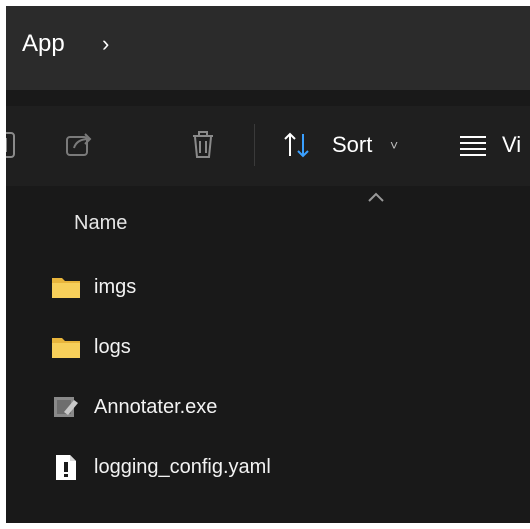 This screenshot has width=530, height=529. I want to click on view-button: Vi, so click(511, 145).